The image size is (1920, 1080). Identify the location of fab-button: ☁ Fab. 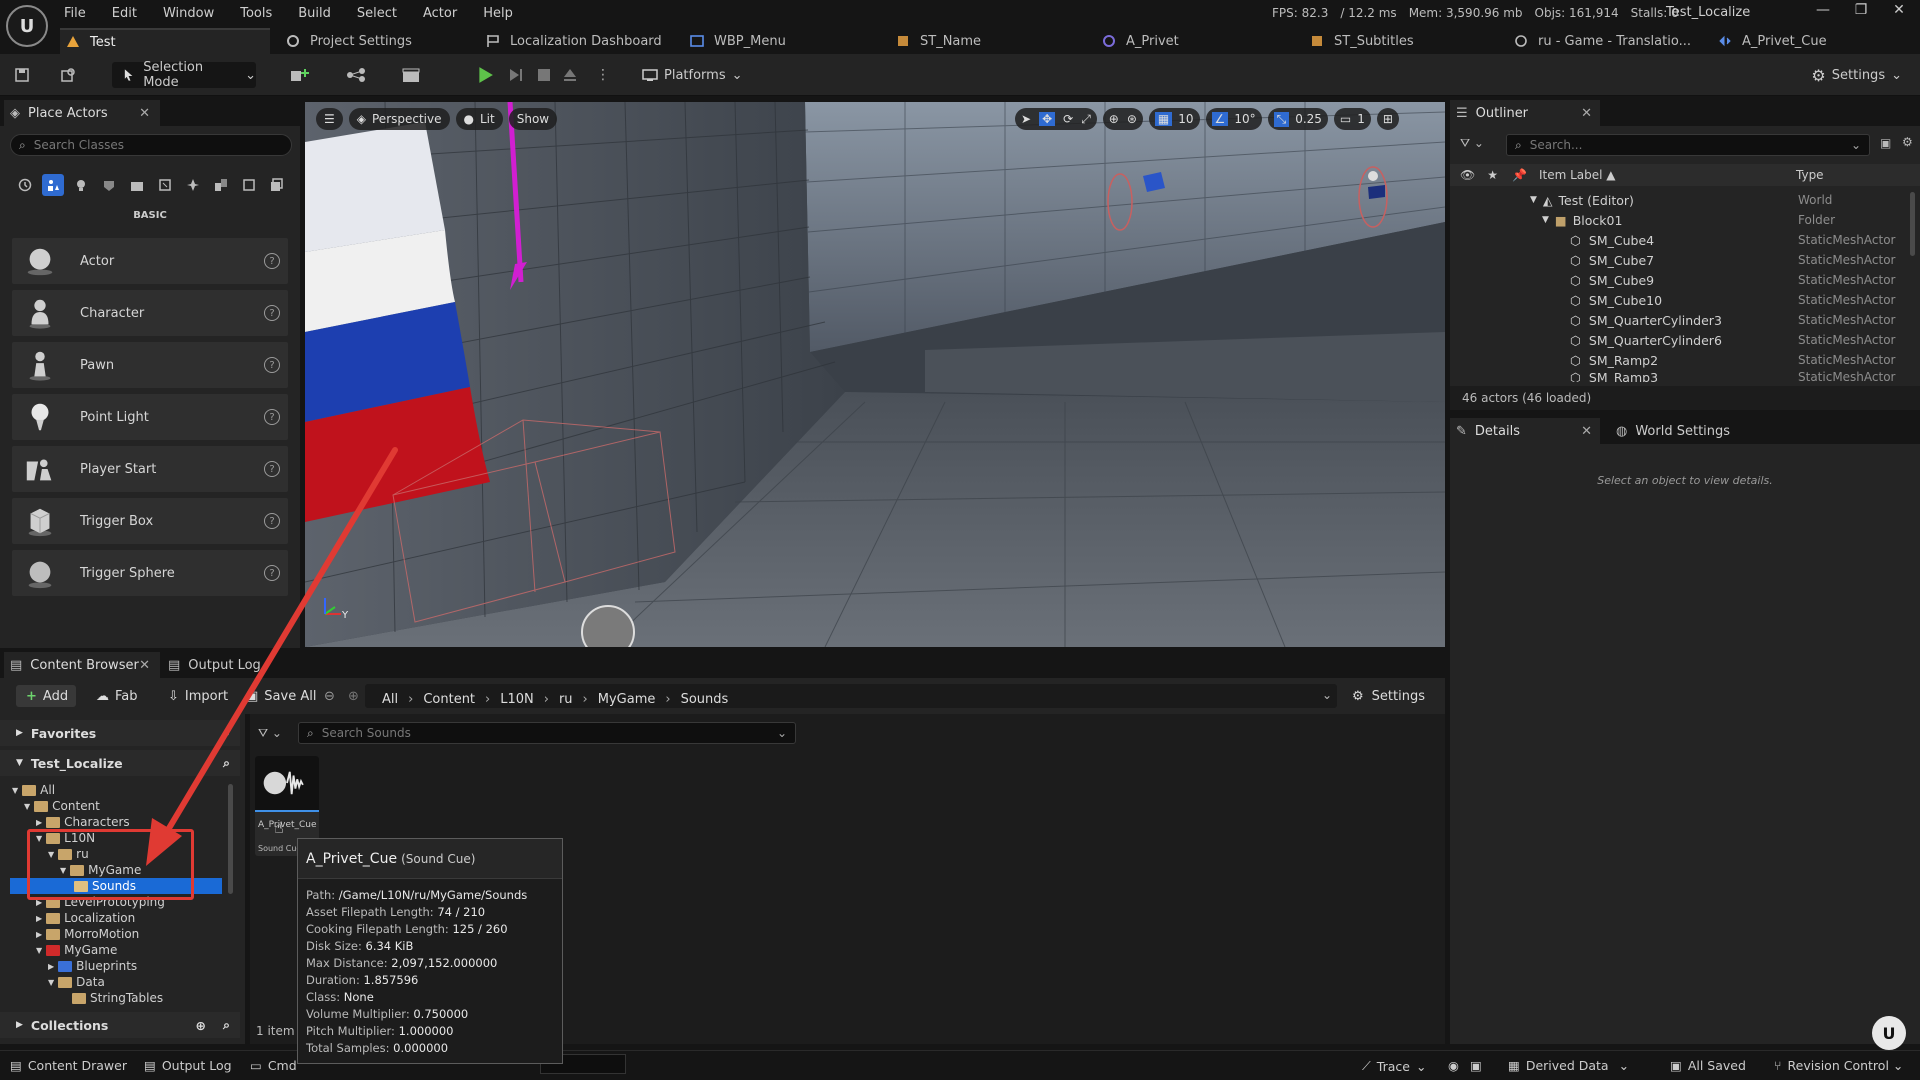
(117, 696).